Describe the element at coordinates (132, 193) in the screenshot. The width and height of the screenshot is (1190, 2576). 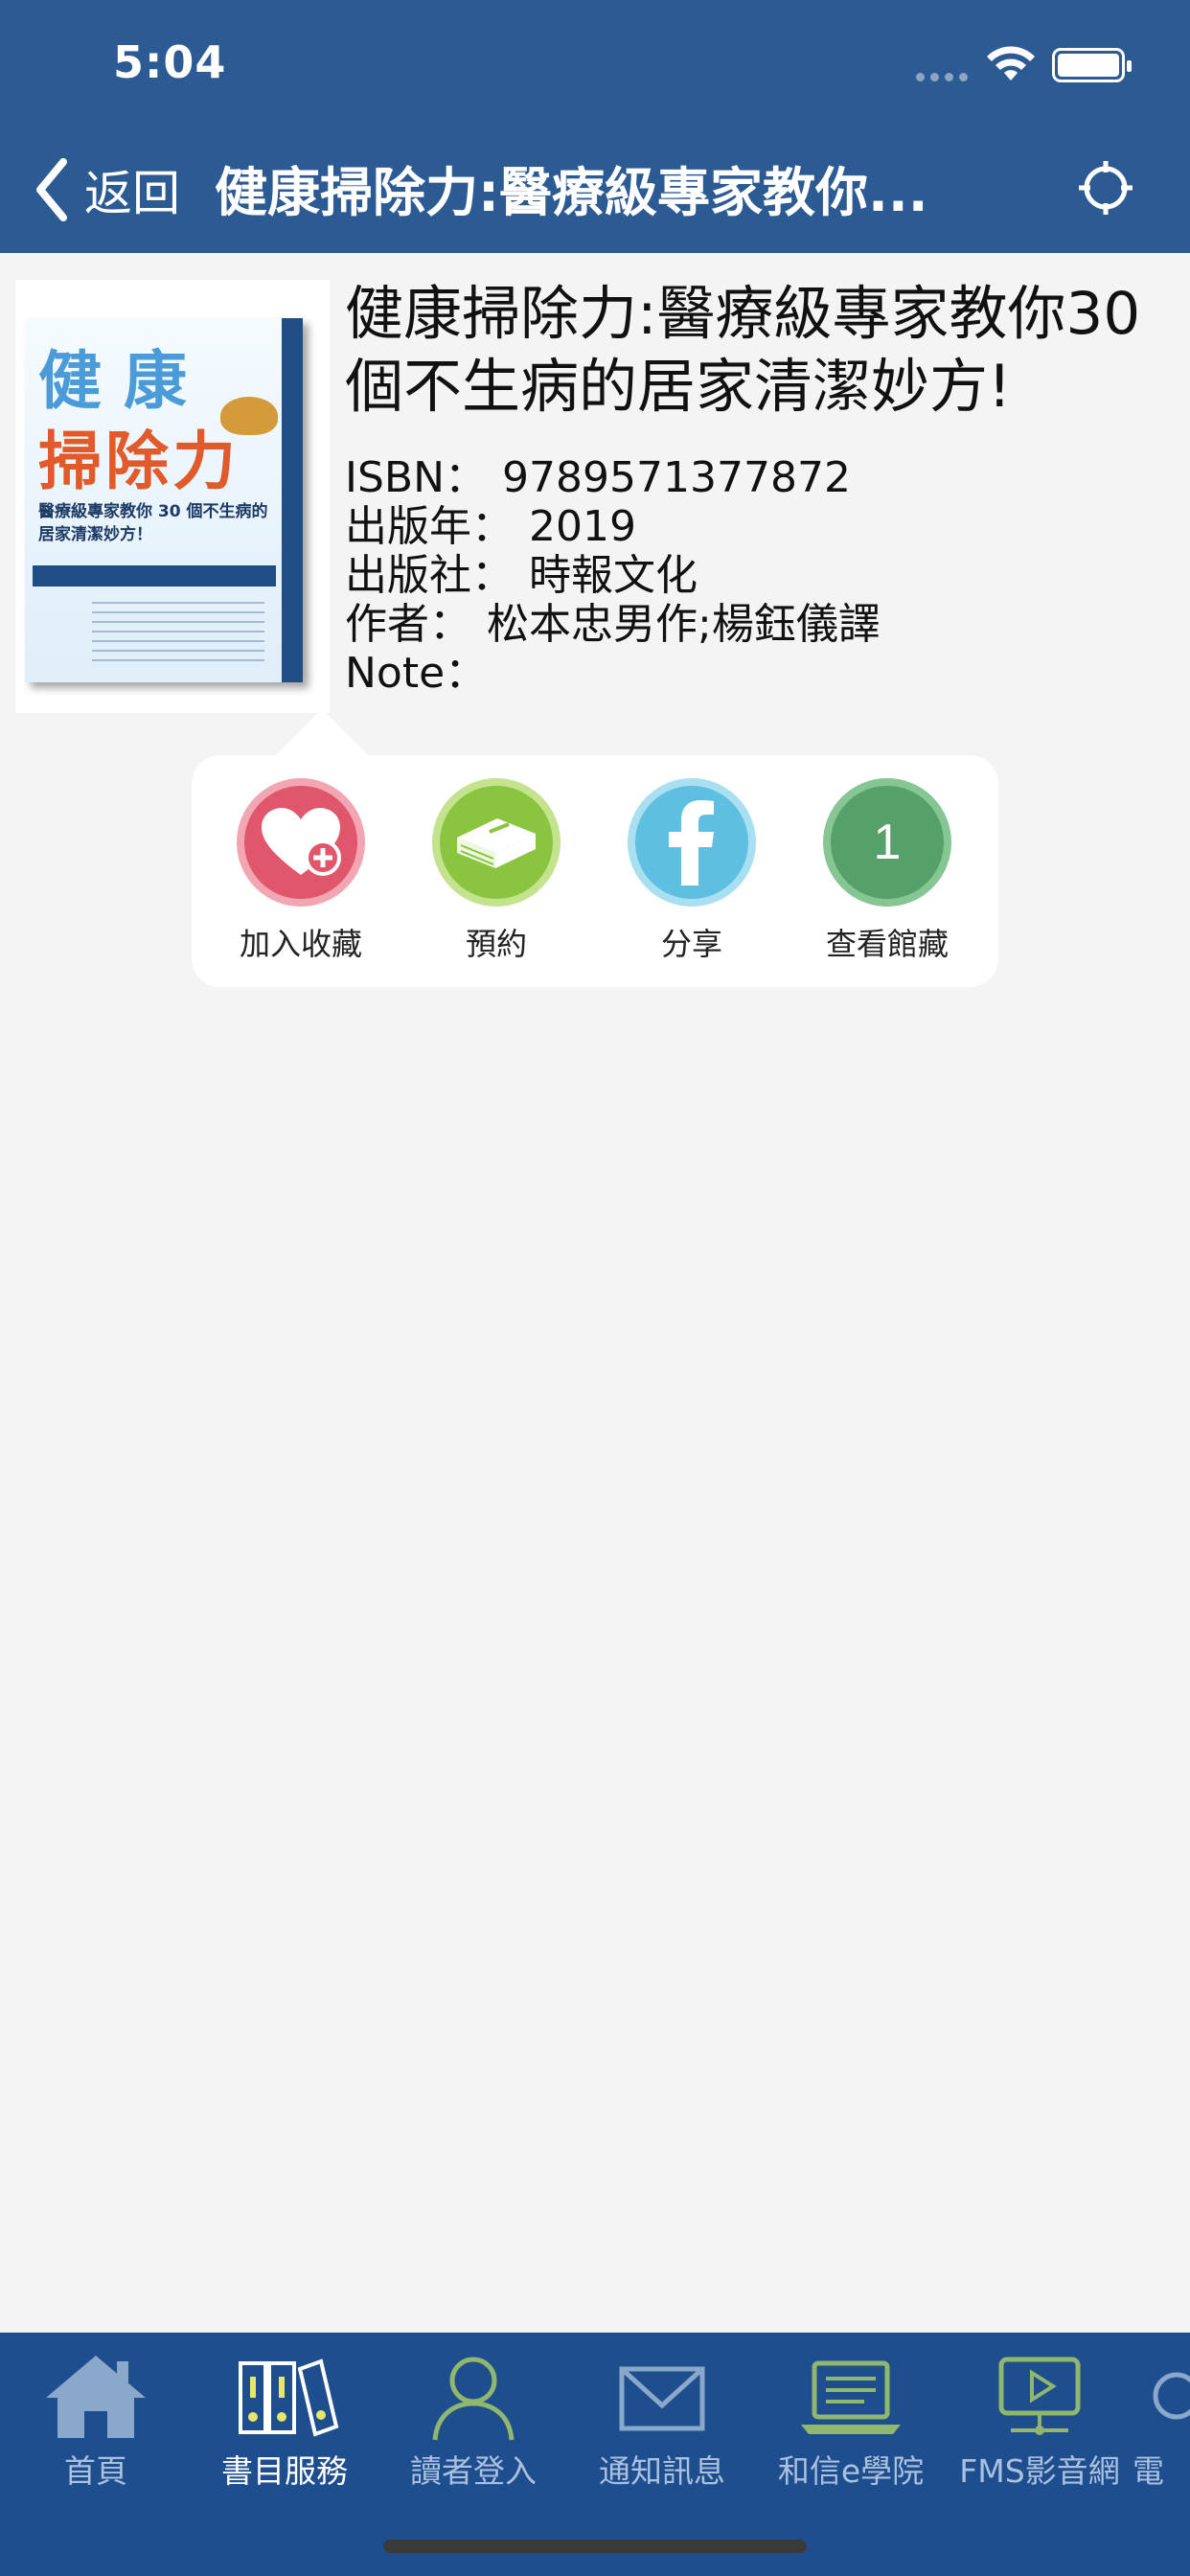
I see `back-label: 返回` at that location.